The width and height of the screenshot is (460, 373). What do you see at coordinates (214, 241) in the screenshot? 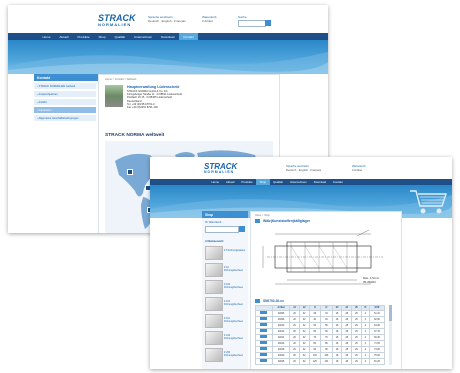
I see `product-list-heading: Artikelauswahl` at bounding box center [214, 241].